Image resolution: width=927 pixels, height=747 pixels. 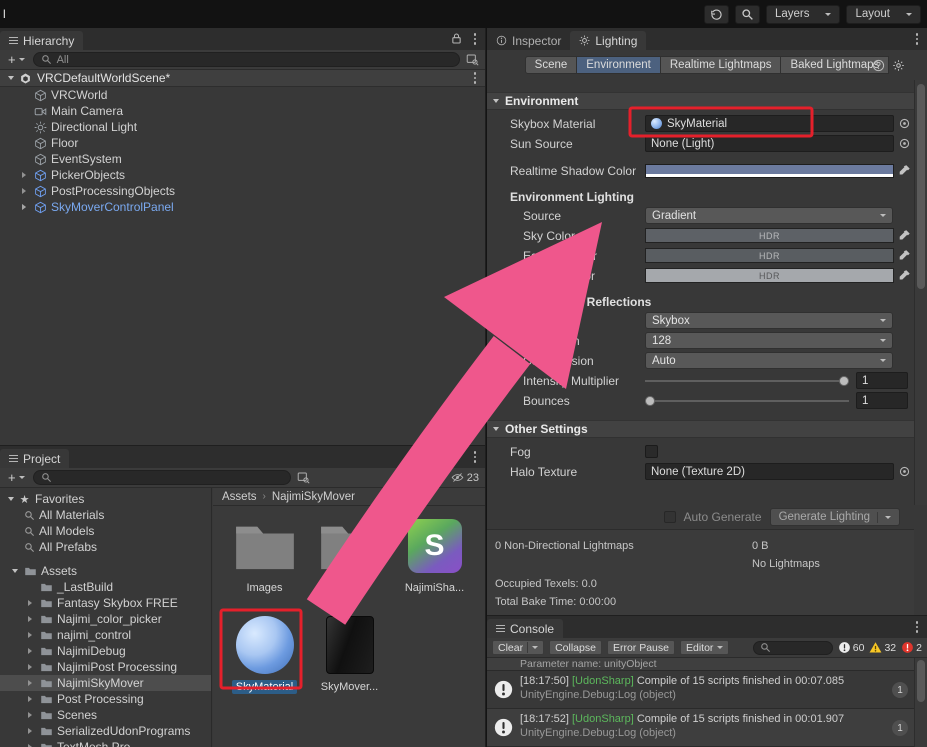 I want to click on error-count-toggle: 2, so click(x=911, y=647).